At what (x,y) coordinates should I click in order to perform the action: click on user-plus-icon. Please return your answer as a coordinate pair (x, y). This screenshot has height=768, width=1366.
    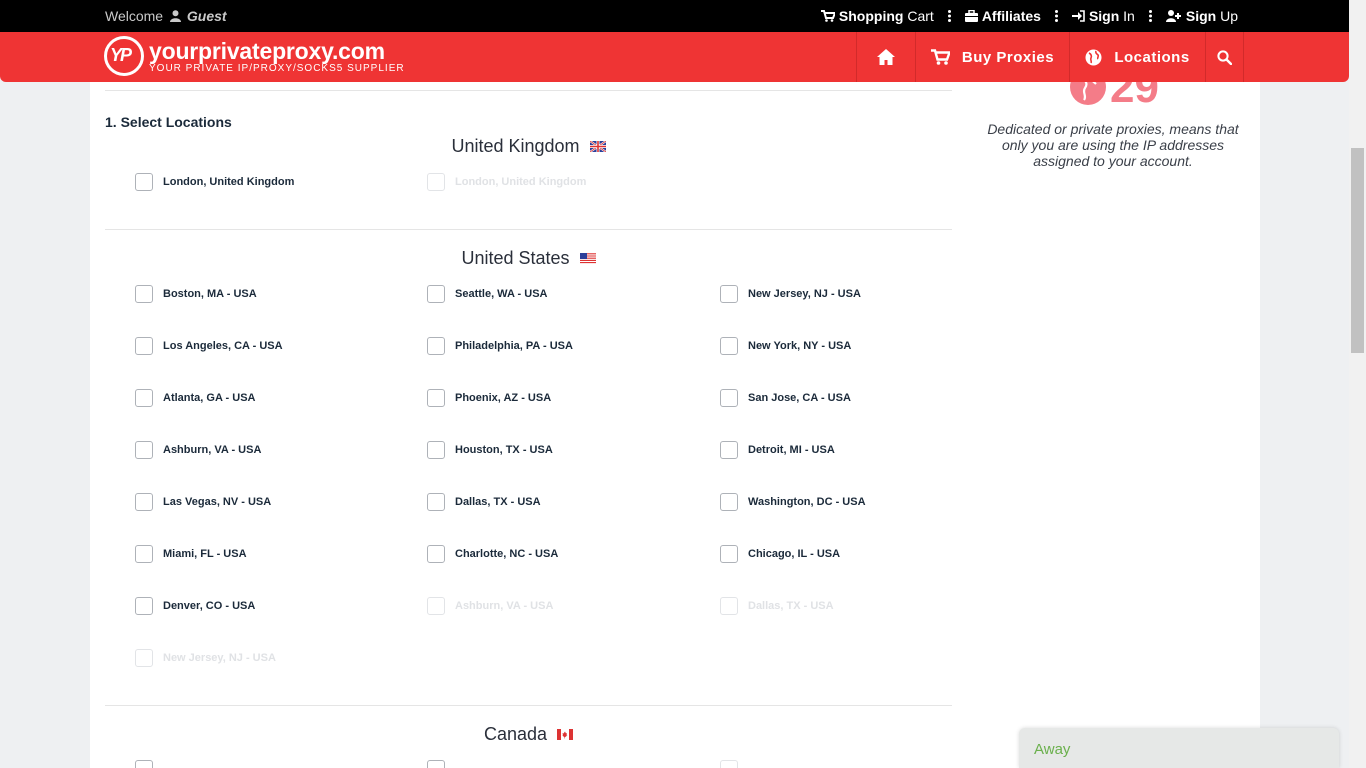
    Looking at the image, I should click on (1173, 16).